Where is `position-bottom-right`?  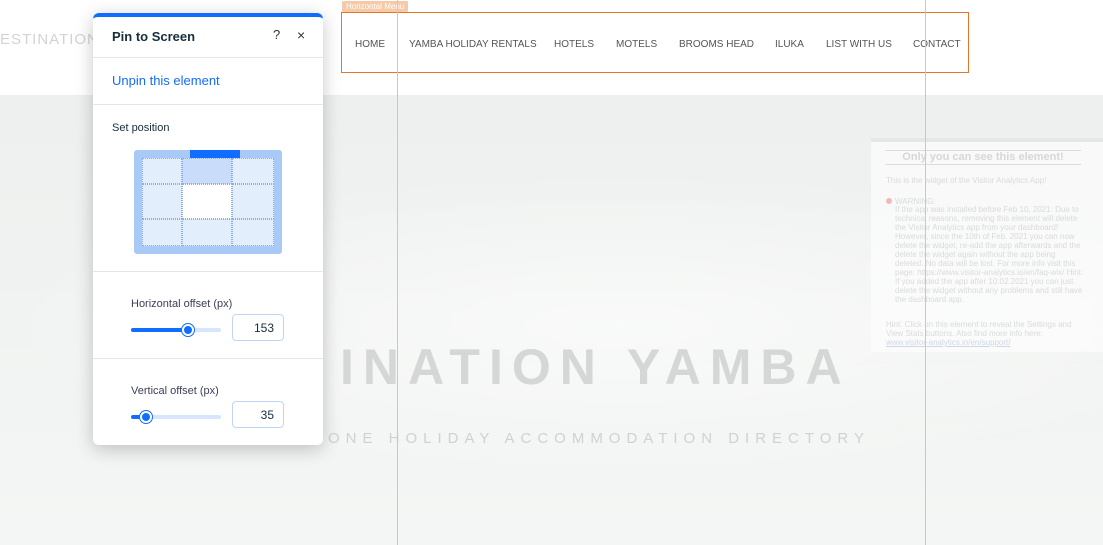
position-bottom-right is located at coordinates (253, 232).